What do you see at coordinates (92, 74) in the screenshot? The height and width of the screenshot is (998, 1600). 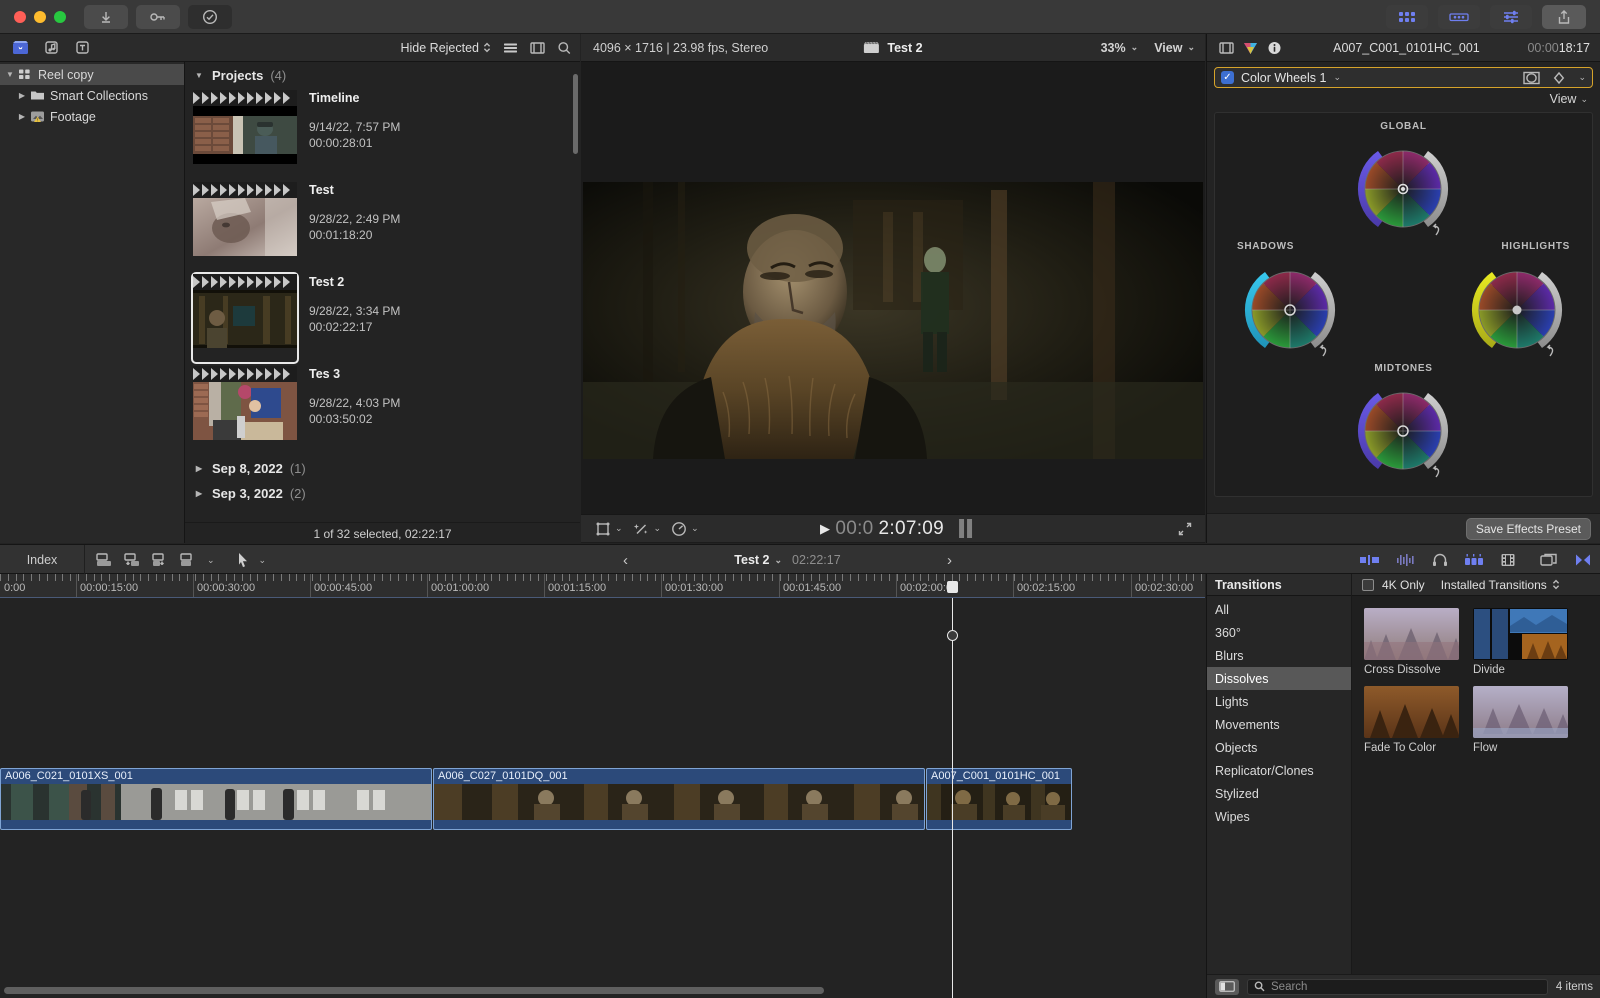 I see `sidebar-item-reel-copy: ▼ Reel copy` at bounding box center [92, 74].